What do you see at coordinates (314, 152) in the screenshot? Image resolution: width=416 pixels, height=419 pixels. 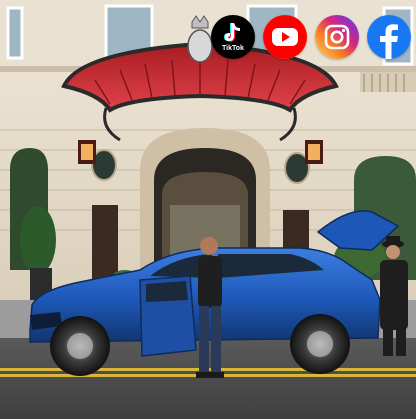 I see `lantern-right` at bounding box center [314, 152].